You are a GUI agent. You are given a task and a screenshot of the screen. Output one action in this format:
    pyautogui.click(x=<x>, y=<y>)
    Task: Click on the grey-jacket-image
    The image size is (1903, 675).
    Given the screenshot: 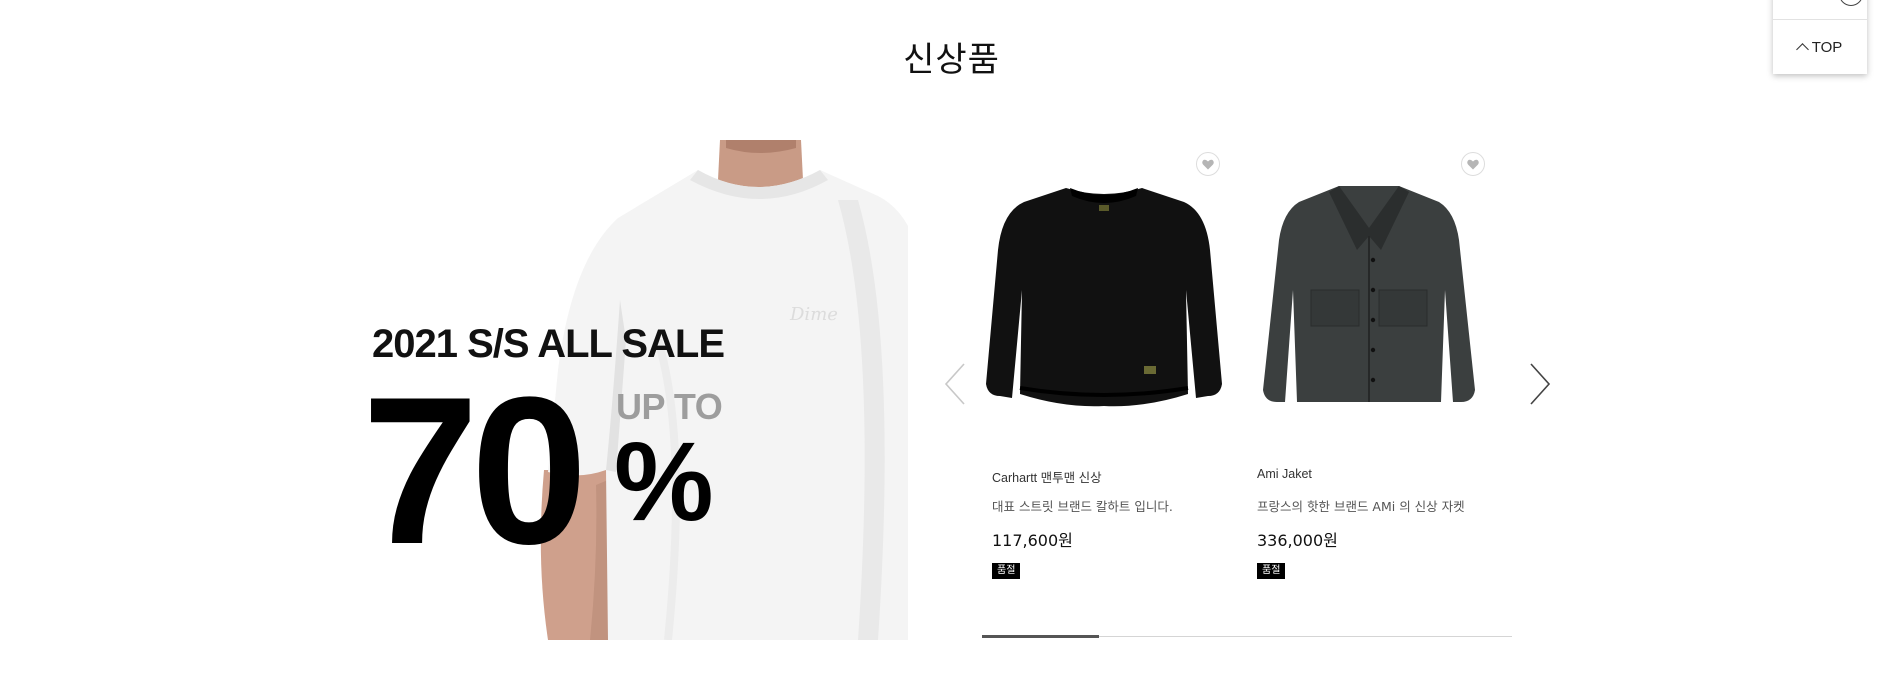 What is the action you would take?
    pyautogui.click(x=1369, y=294)
    